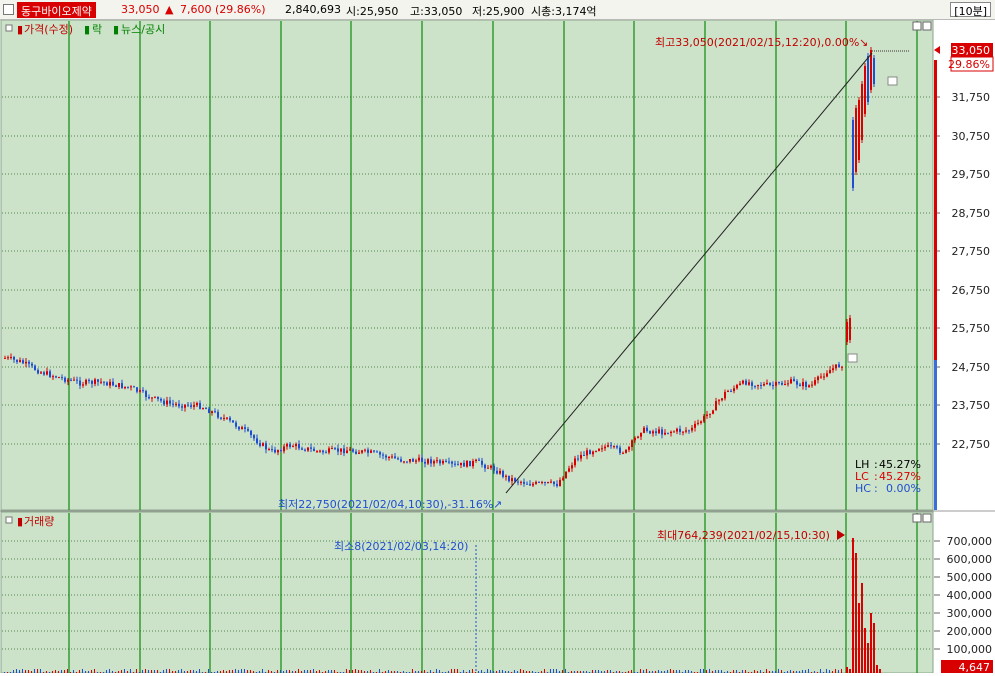  Describe the element at coordinates (917, 26) in the screenshot. I see `price-panel-minimize-button` at that location.